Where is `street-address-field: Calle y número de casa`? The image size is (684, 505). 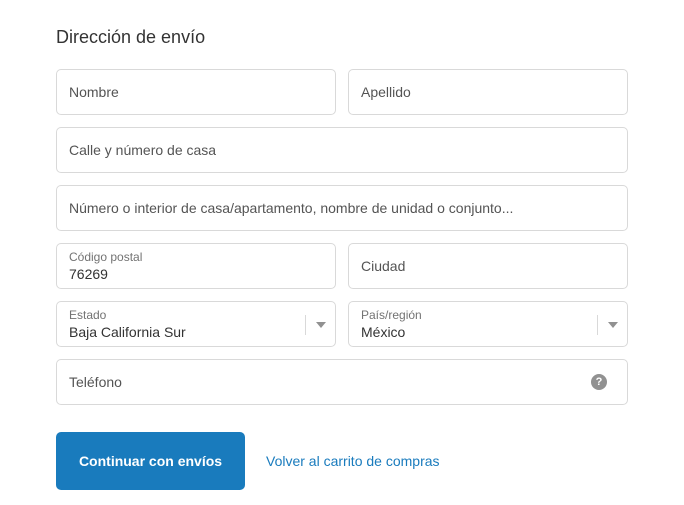 street-address-field: Calle y número de casa is located at coordinates (342, 150).